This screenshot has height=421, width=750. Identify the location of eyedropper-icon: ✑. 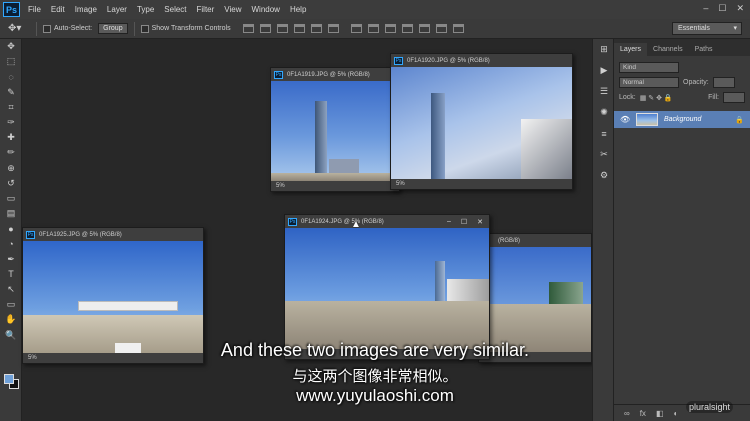
(11, 122).